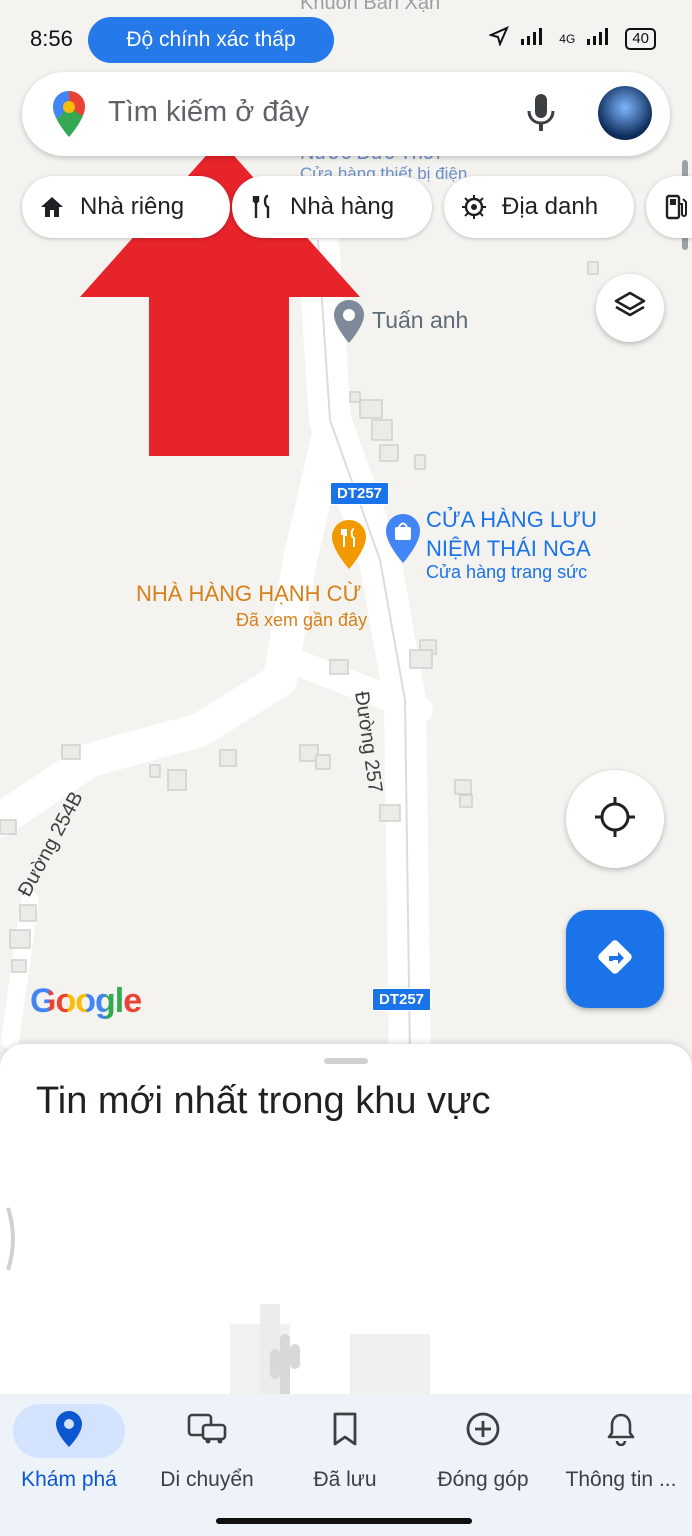 The width and height of the screenshot is (692, 1536). I want to click on edge-bracket, so click(10, 1239).